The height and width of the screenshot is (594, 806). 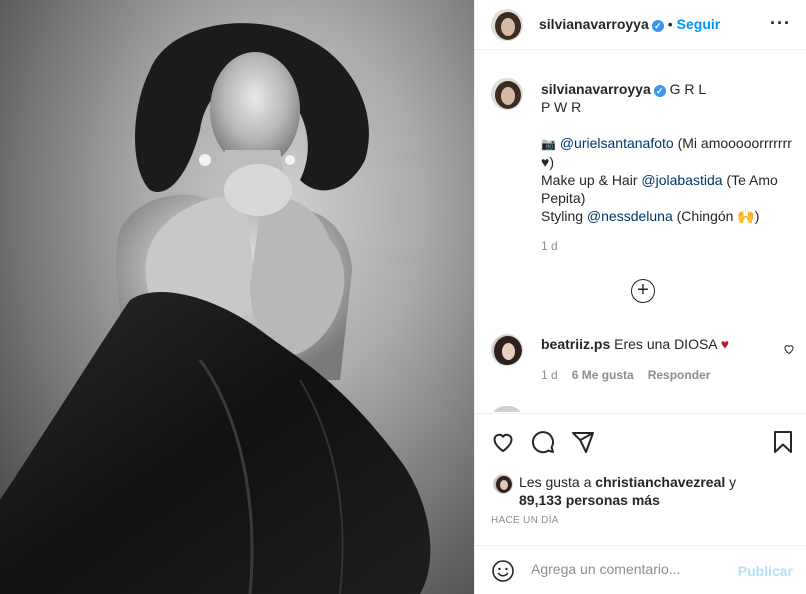 I want to click on add-comment-bar: Publicar, so click(x=640, y=569).